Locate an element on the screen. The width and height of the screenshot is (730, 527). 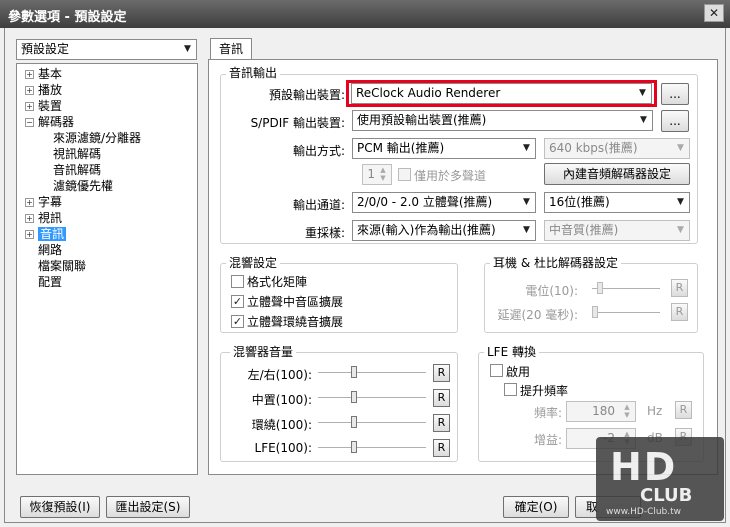
tree-item: 來源濾鏡/分離器 is located at coordinates (97, 138).